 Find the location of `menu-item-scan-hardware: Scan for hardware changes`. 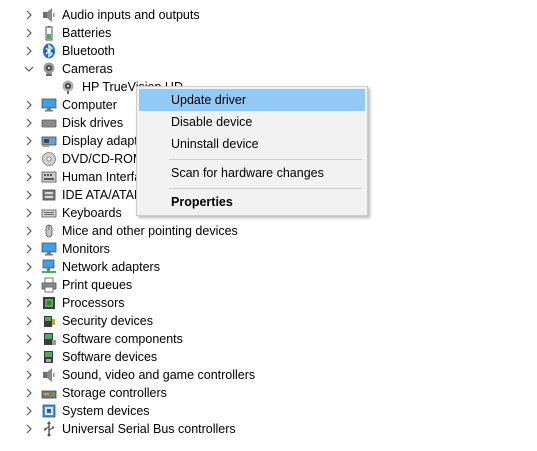

menu-item-scan-hardware: Scan for hardware changes is located at coordinates (252, 173).